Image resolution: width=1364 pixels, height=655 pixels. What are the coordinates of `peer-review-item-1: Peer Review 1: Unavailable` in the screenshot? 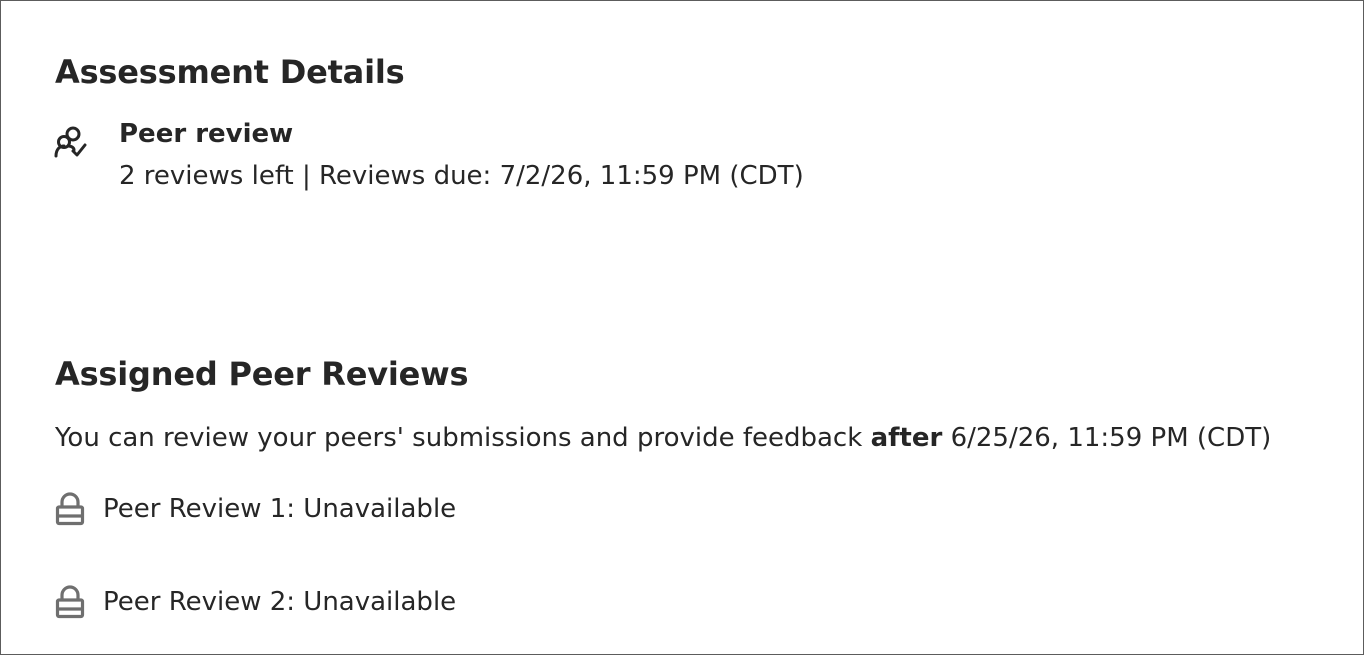 It's located at (255, 509).